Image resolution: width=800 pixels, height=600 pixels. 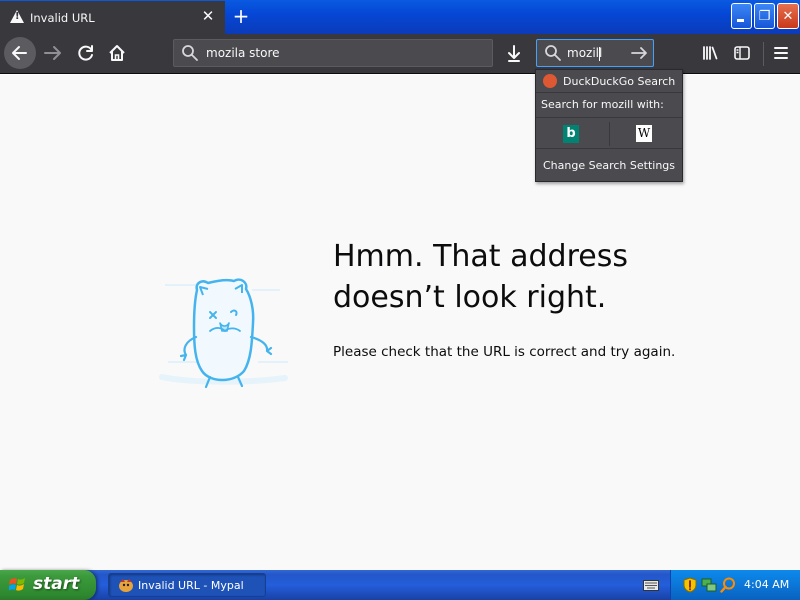 What do you see at coordinates (112, 17) in the screenshot?
I see `tab-invalid-url: Invalid URL ✕` at bounding box center [112, 17].